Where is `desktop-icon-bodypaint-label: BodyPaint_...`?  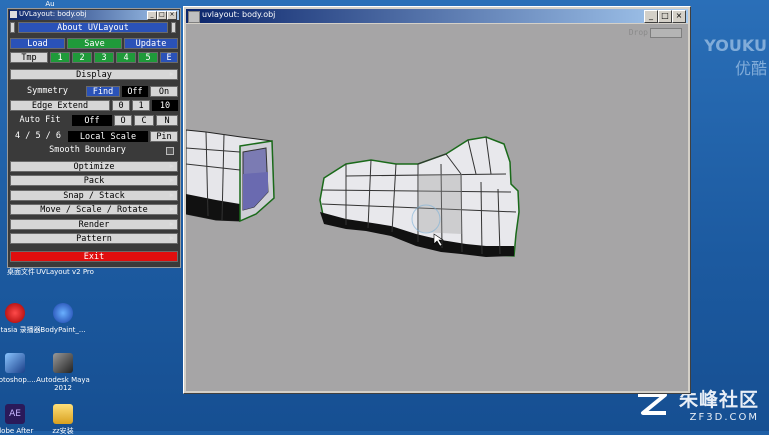 desktop-icon-bodypaint-label: BodyPaint_... is located at coordinates (63, 330).